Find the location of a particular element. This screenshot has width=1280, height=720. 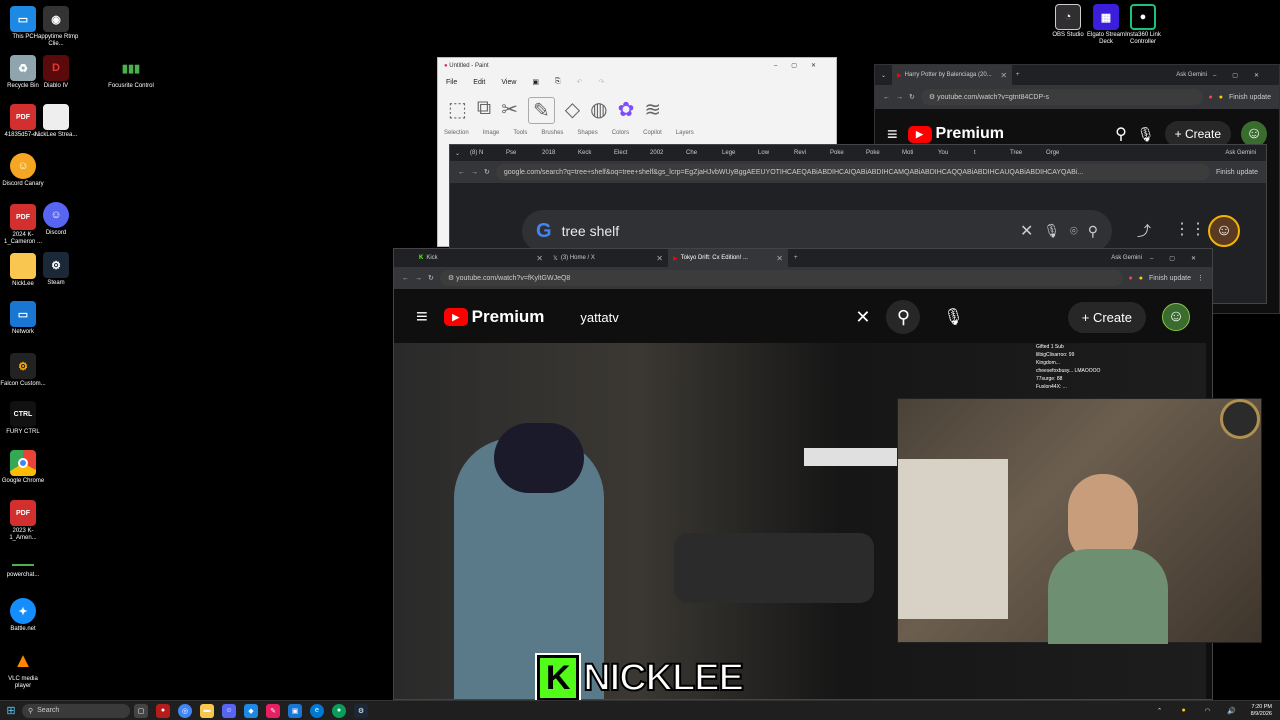

steam-icon: ⚙ Steam is located at coordinates (56, 269).